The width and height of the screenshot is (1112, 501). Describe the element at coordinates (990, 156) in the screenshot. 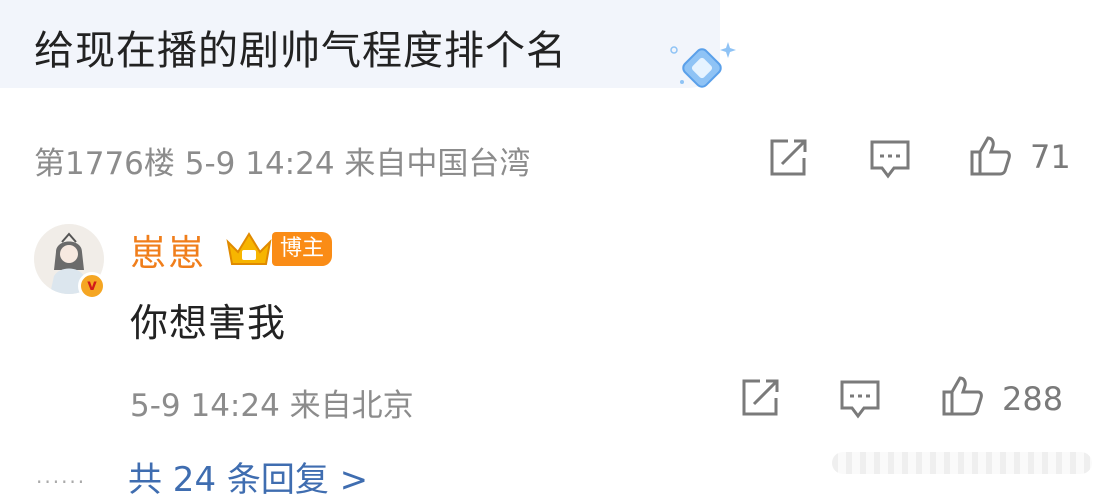

I see `thumbs-up-icon` at that location.